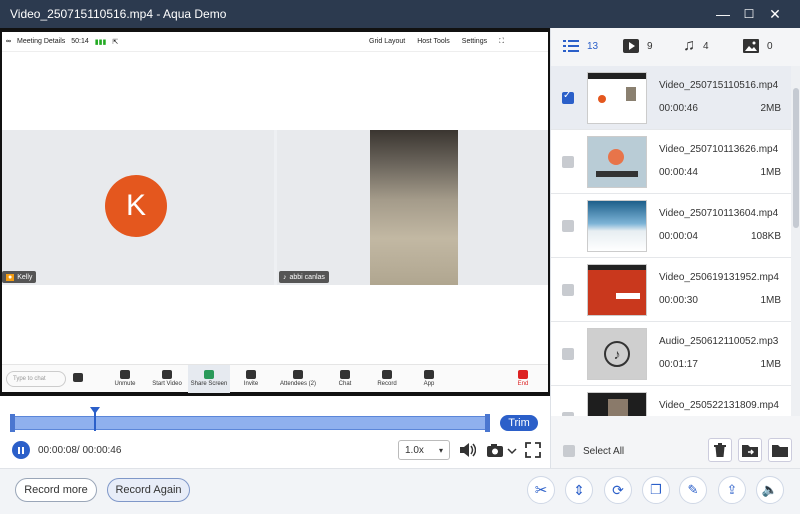 The image size is (800, 514). I want to click on audio-boost-button: 🔈, so click(770, 490).